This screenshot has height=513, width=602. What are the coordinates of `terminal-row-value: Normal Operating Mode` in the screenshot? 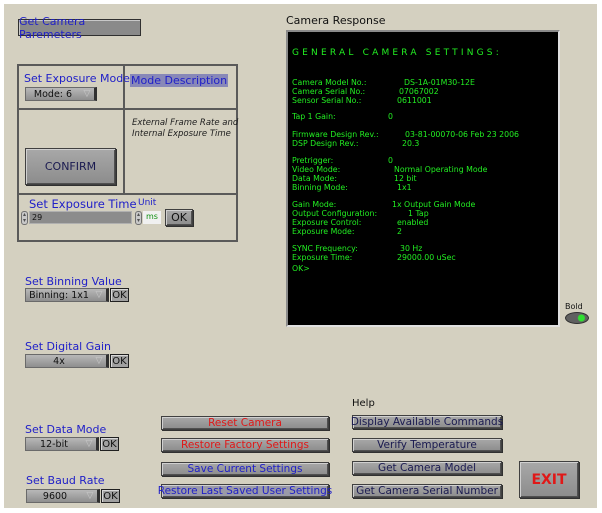 It's located at (441, 169).